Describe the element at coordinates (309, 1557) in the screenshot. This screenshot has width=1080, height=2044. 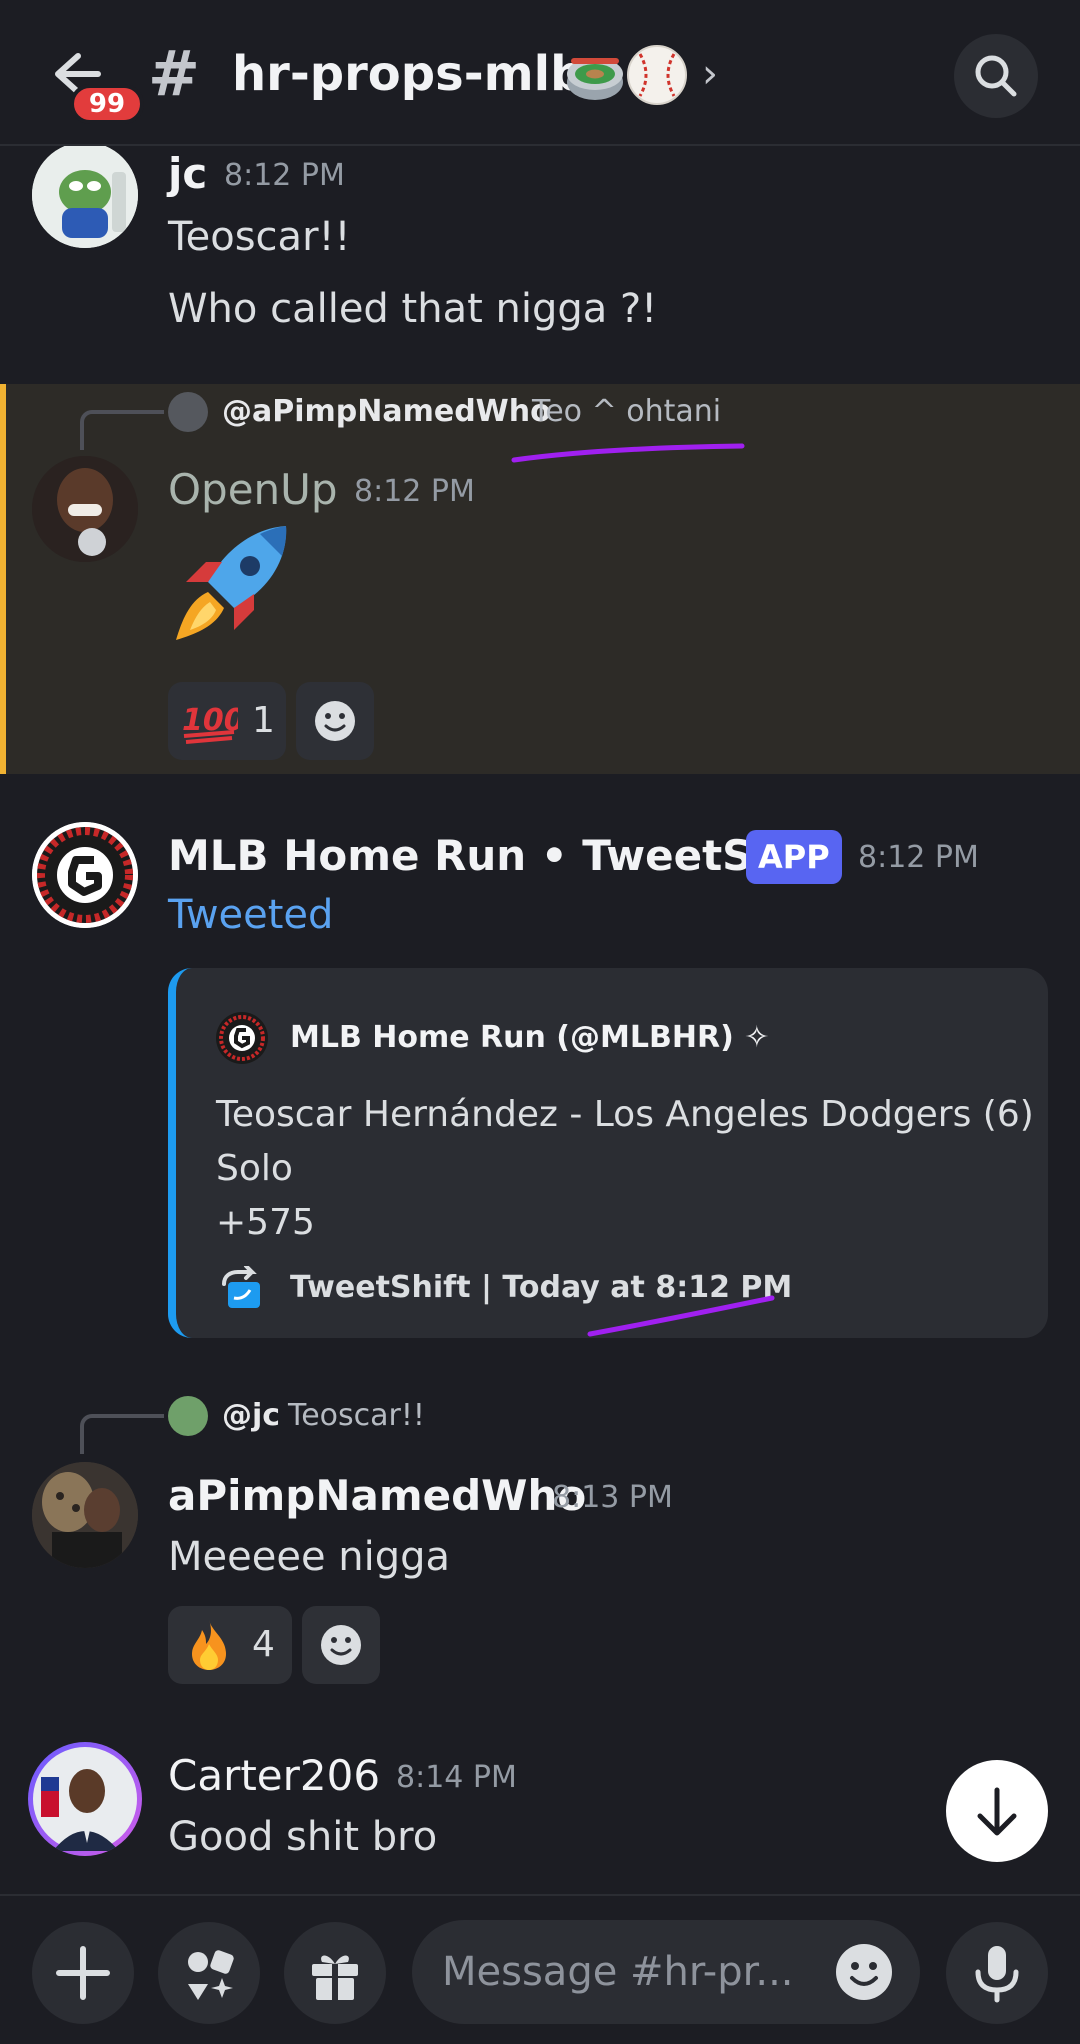
I see `message-text: Meeeee nigga` at that location.